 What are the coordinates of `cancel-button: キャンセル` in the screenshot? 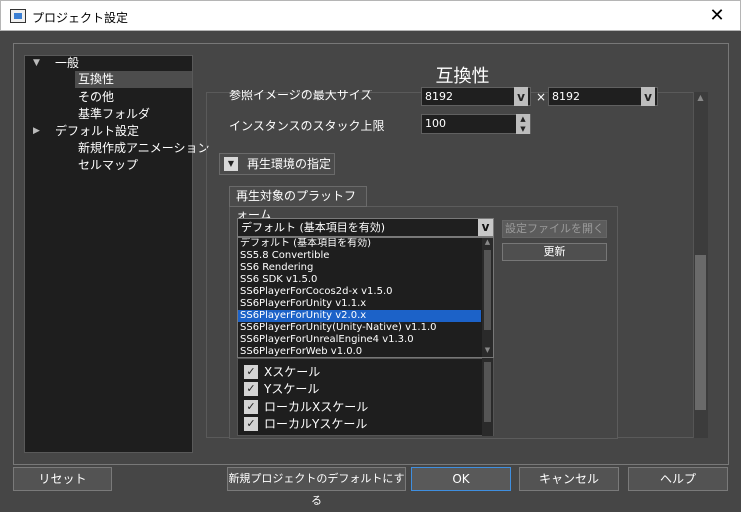 It's located at (569, 479).